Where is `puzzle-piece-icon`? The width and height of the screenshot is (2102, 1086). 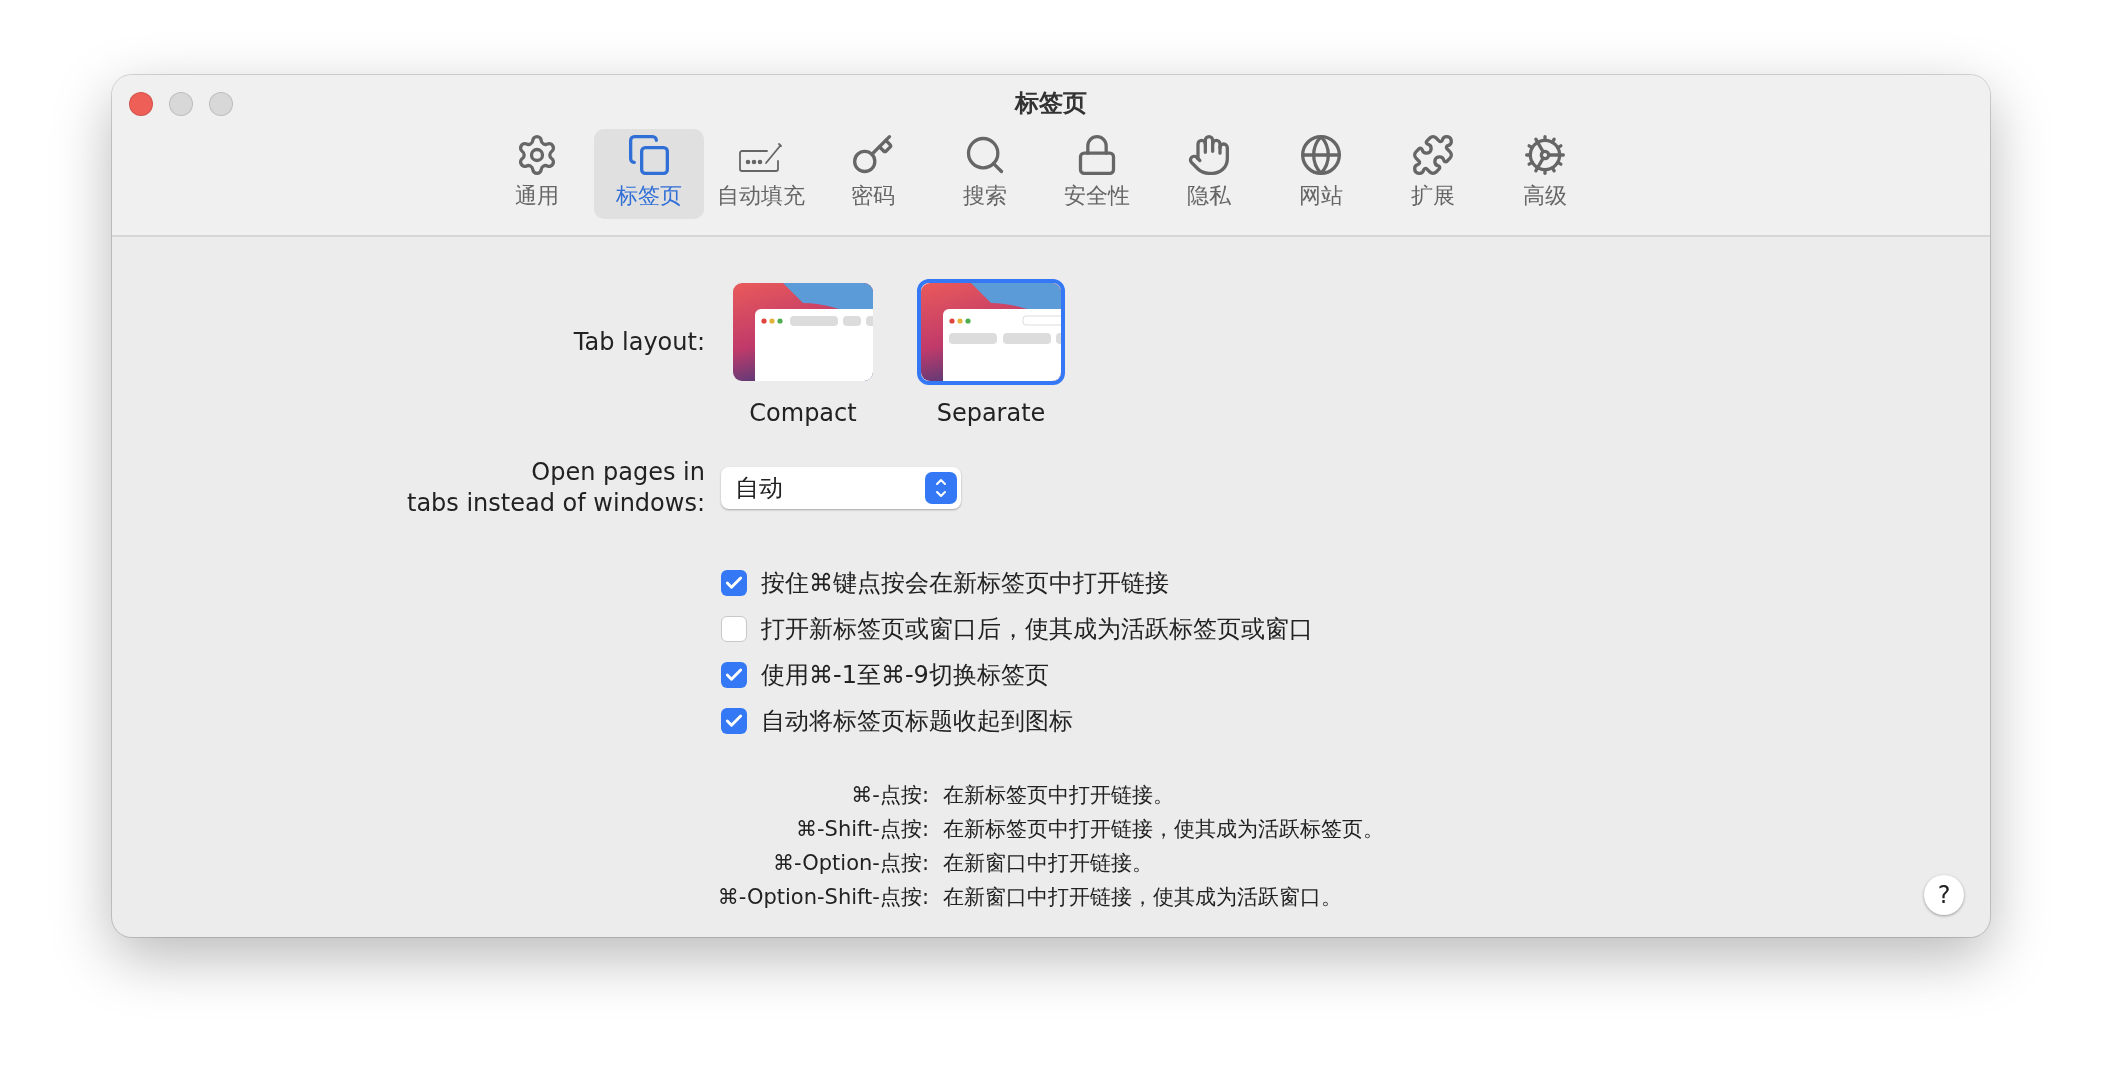
puzzle-piece-icon is located at coordinates (1433, 155).